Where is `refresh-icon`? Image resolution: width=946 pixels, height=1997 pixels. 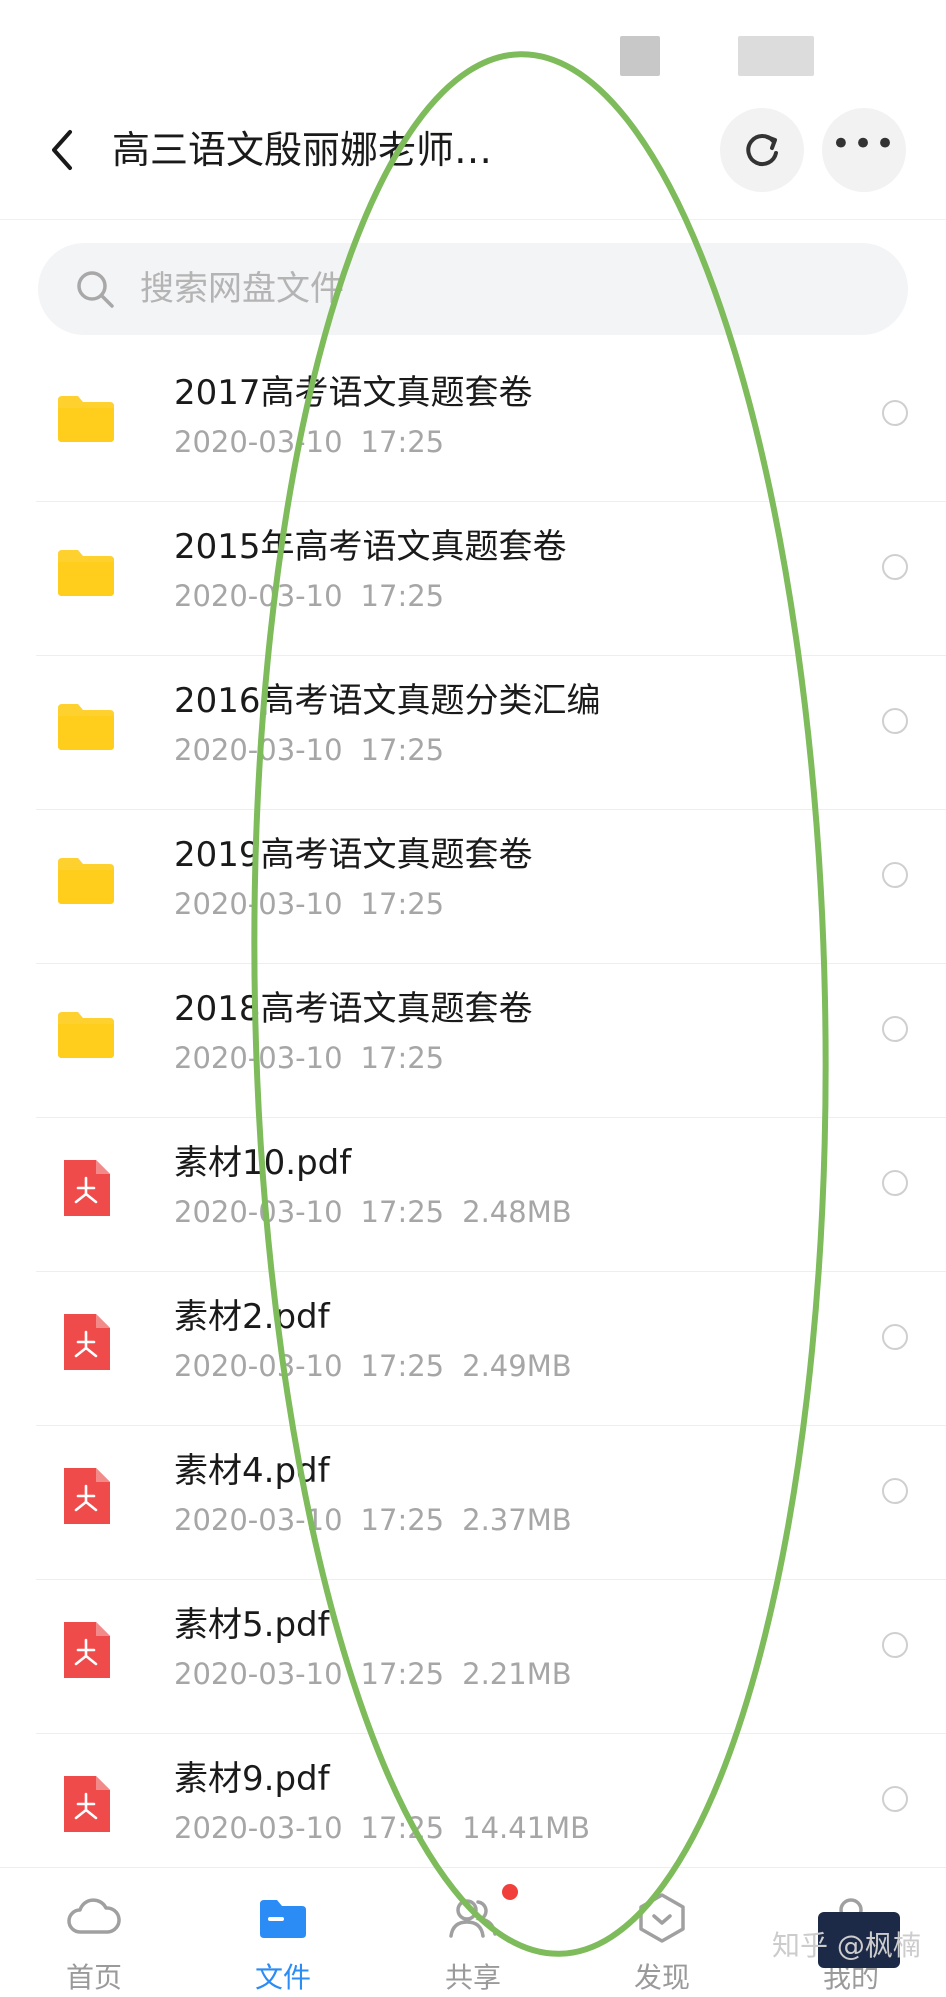 refresh-icon is located at coordinates (762, 150).